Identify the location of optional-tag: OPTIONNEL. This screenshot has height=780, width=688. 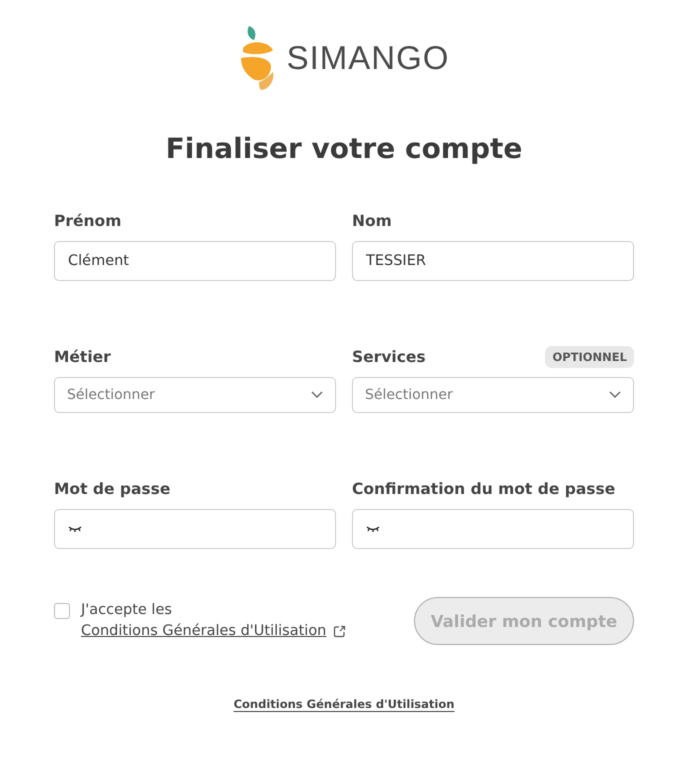
(589, 357).